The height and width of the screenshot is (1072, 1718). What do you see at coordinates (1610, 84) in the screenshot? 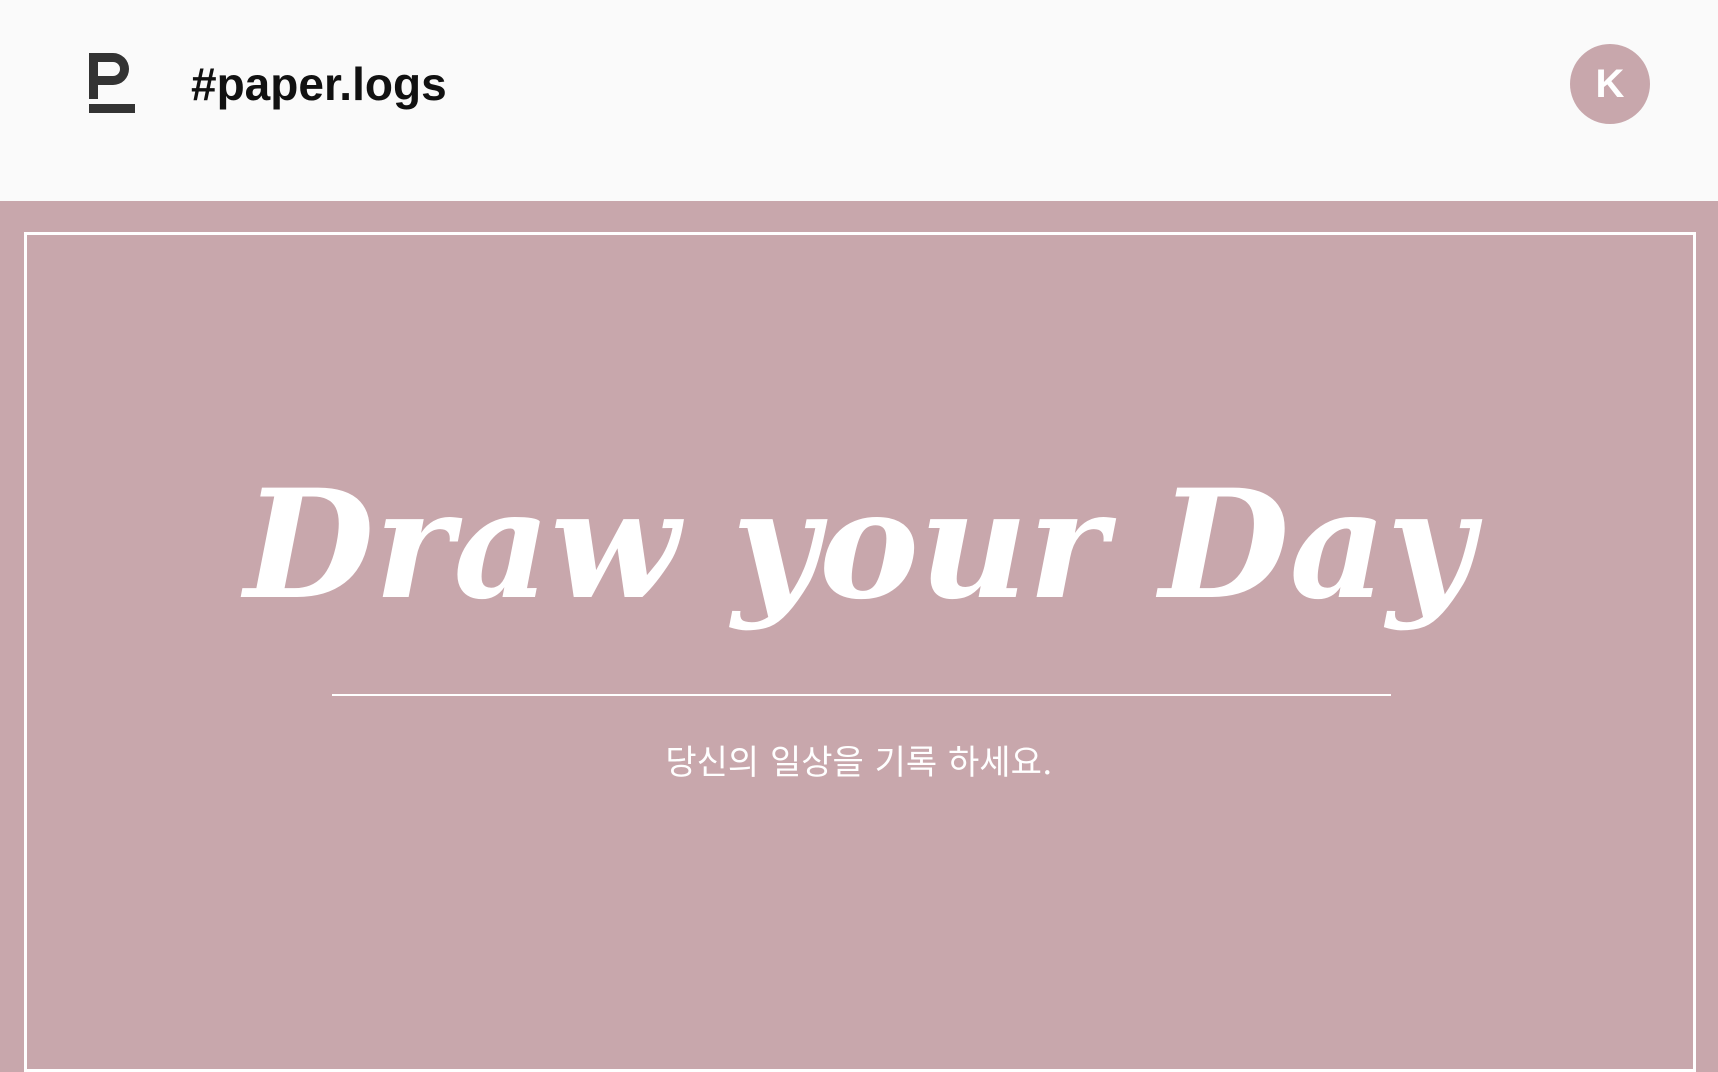
I see `user-avatar: K` at bounding box center [1610, 84].